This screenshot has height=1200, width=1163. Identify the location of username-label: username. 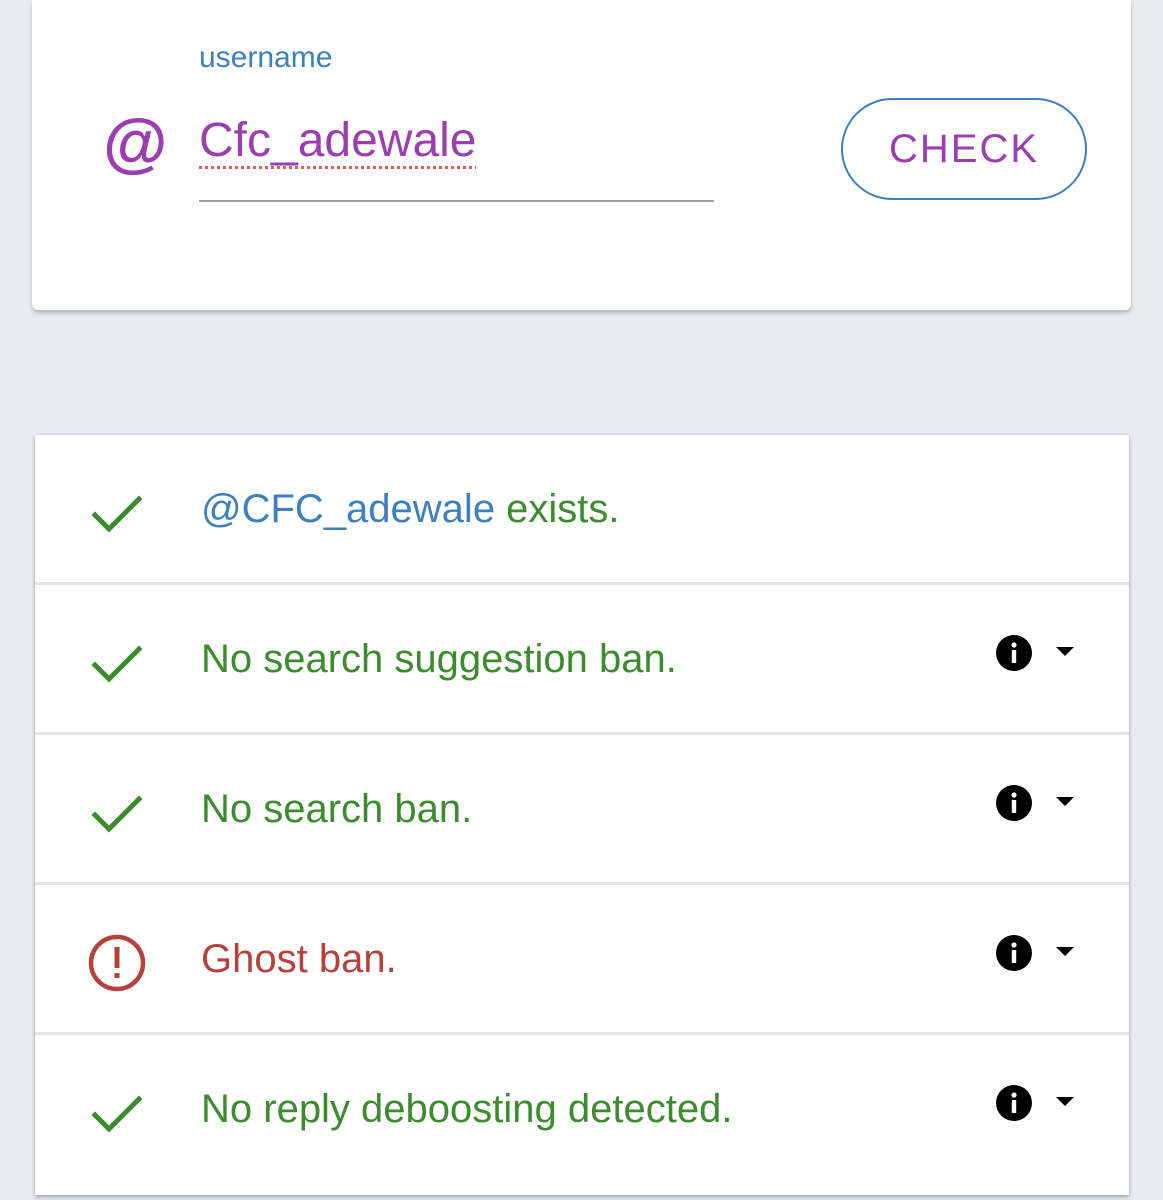
(266, 57).